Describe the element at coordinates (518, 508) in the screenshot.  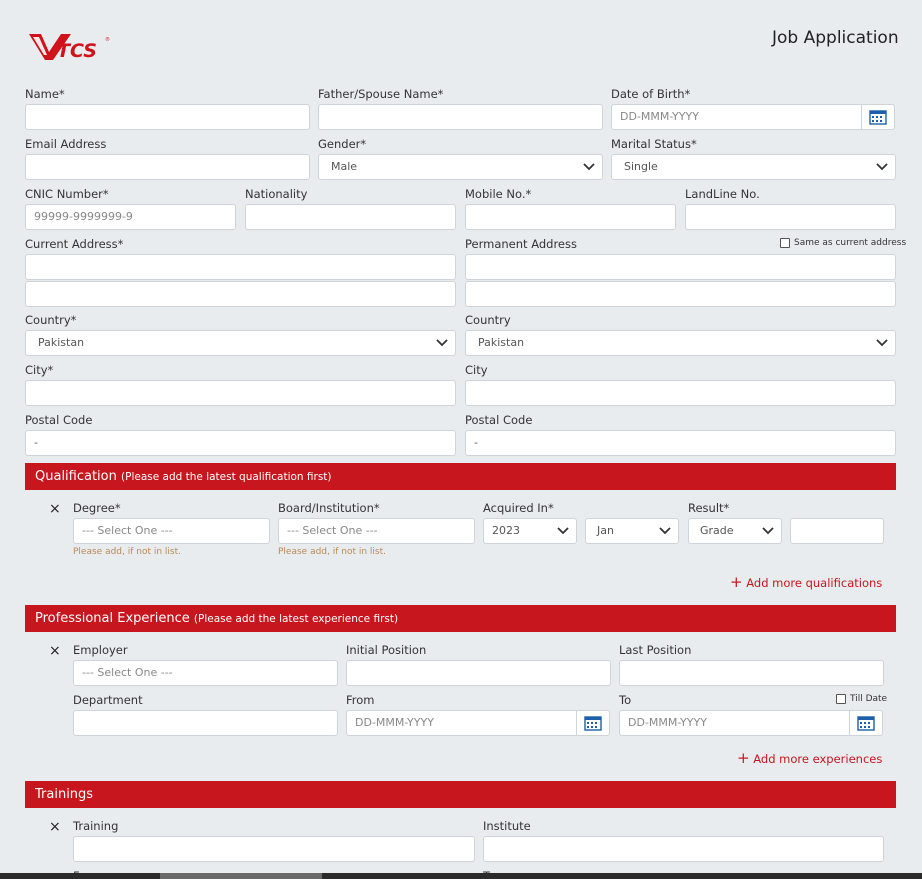
I see `acquired-in-label: Acquired In*` at that location.